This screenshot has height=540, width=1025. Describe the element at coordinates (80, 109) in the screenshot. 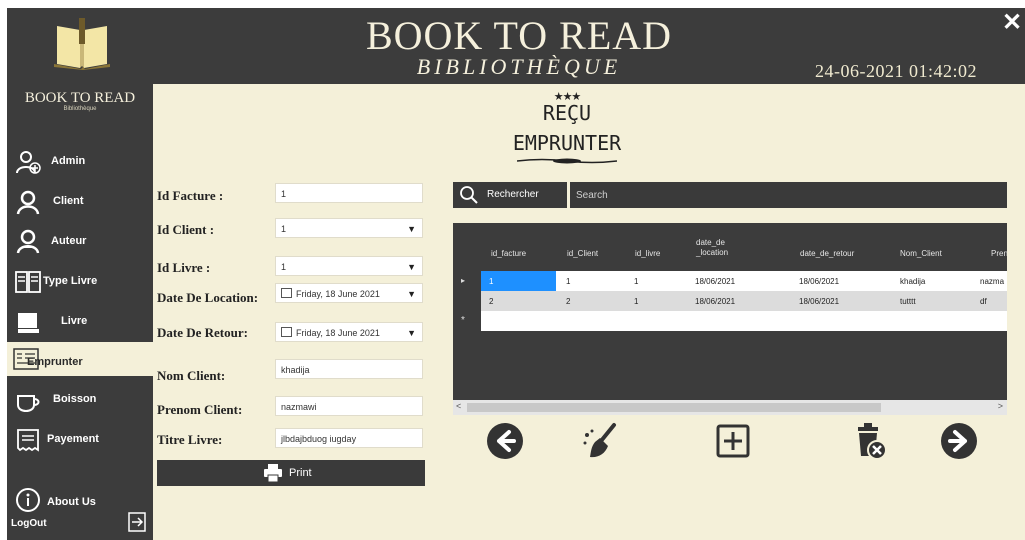

I see `brand-subtitle: Bibliothèque` at that location.